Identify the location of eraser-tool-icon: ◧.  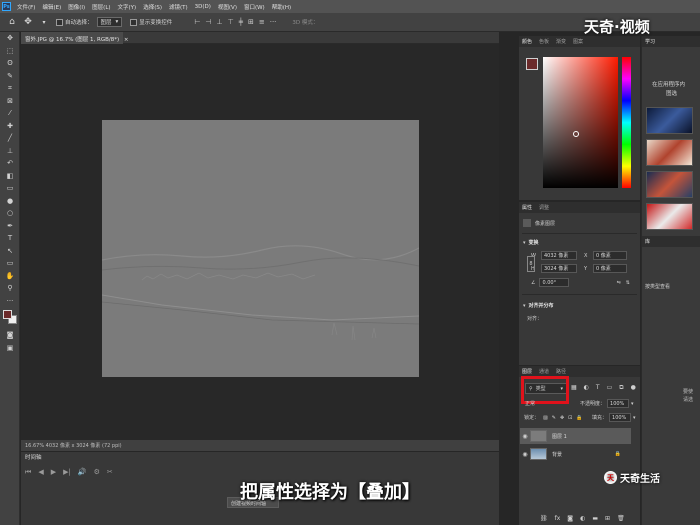
(10, 176).